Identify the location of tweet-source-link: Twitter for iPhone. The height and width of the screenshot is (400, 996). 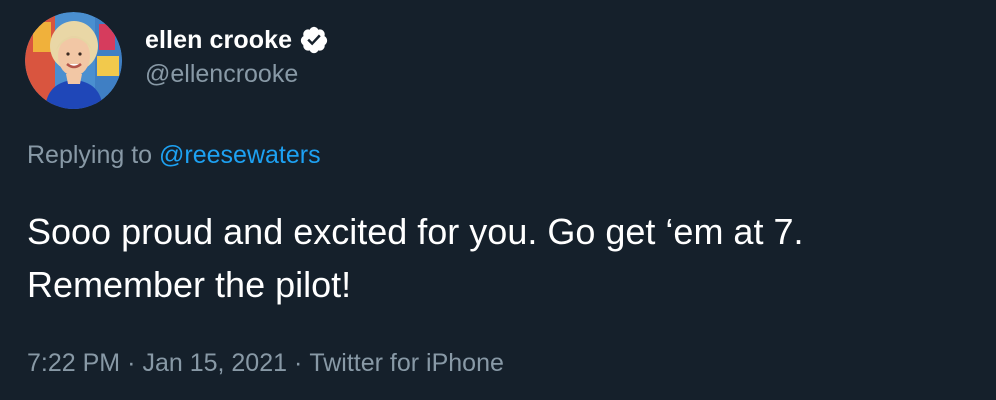
(406, 363).